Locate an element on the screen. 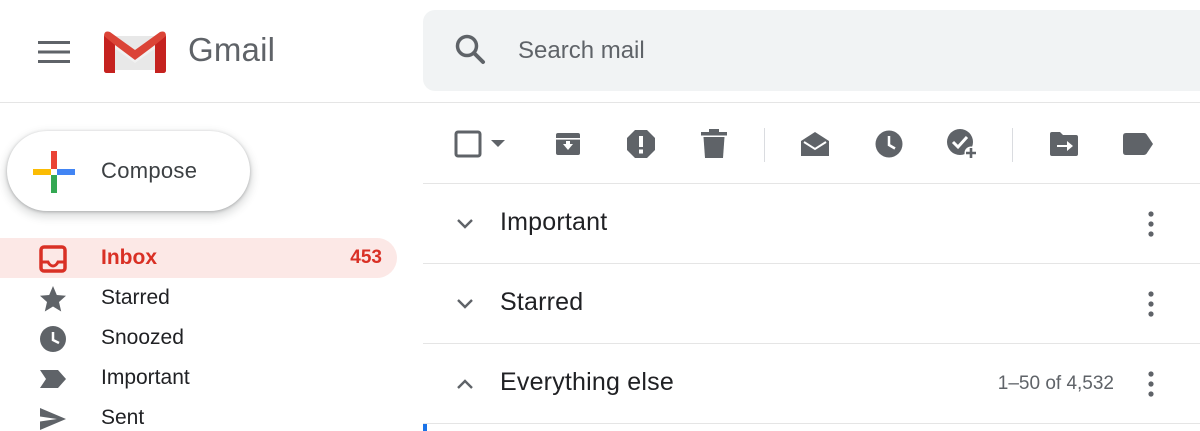  clock-icon is located at coordinates (53, 339).